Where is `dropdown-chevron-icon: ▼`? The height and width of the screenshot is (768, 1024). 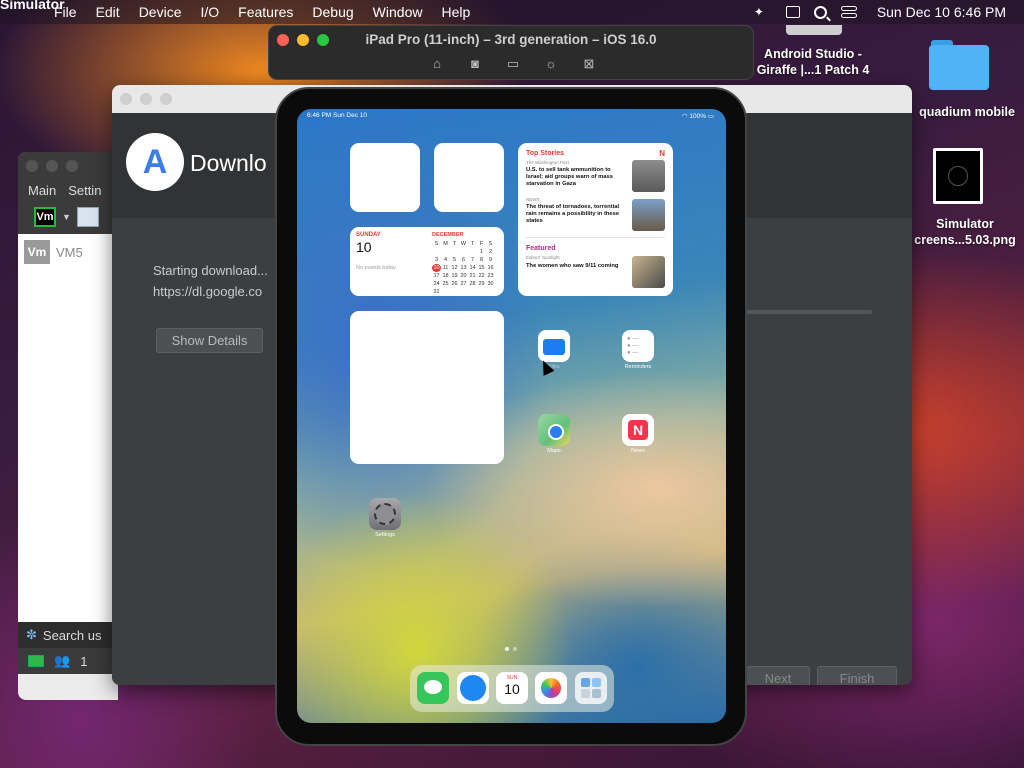
dropdown-chevron-icon: ▼ is located at coordinates (66, 217).